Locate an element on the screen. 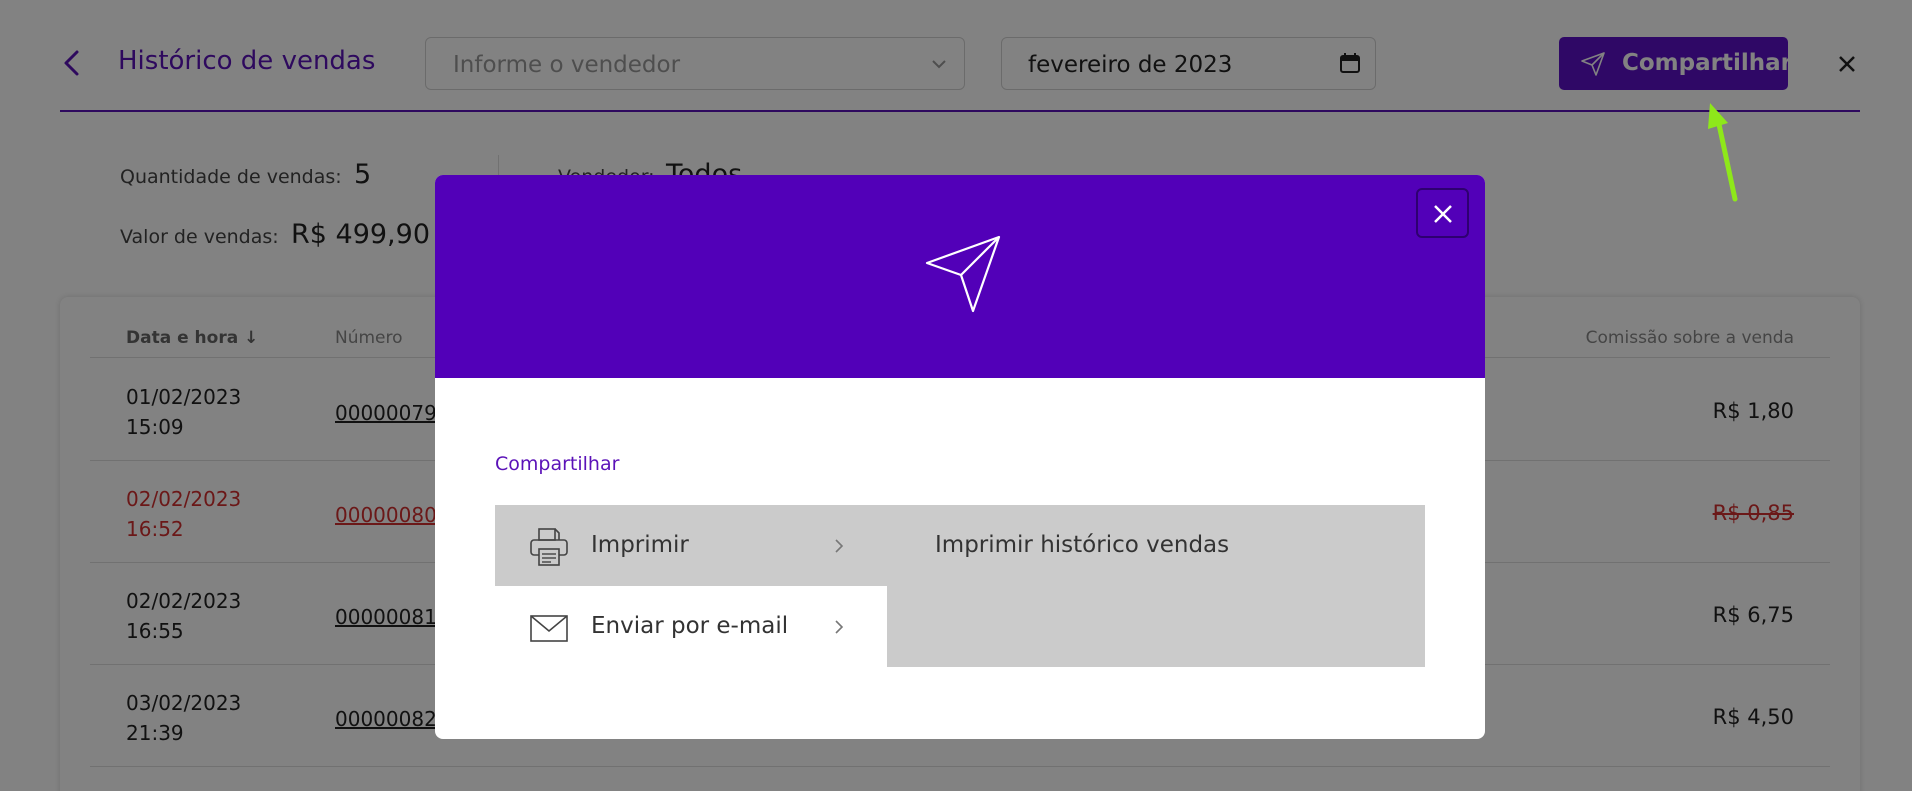 The height and width of the screenshot is (791, 1912). share-option-email: Enviar por e-mail is located at coordinates (691, 626).